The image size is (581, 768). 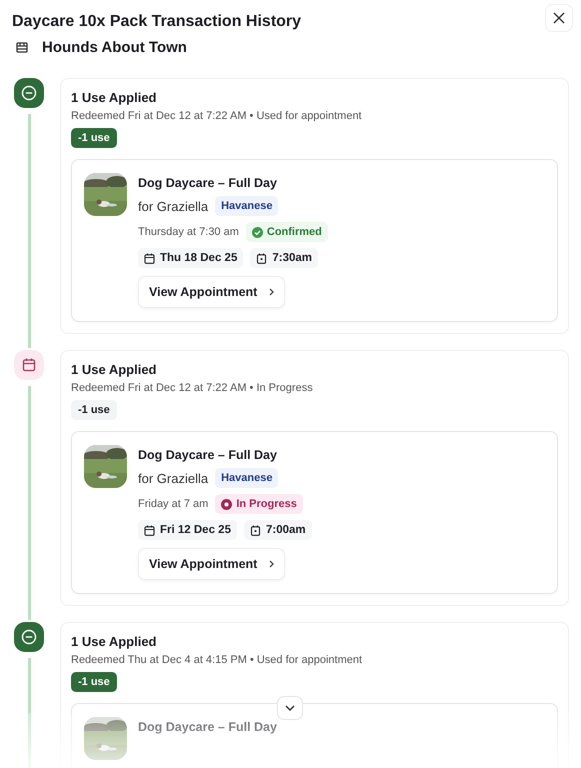 I want to click on chevron-down-icon, so click(x=290, y=708).